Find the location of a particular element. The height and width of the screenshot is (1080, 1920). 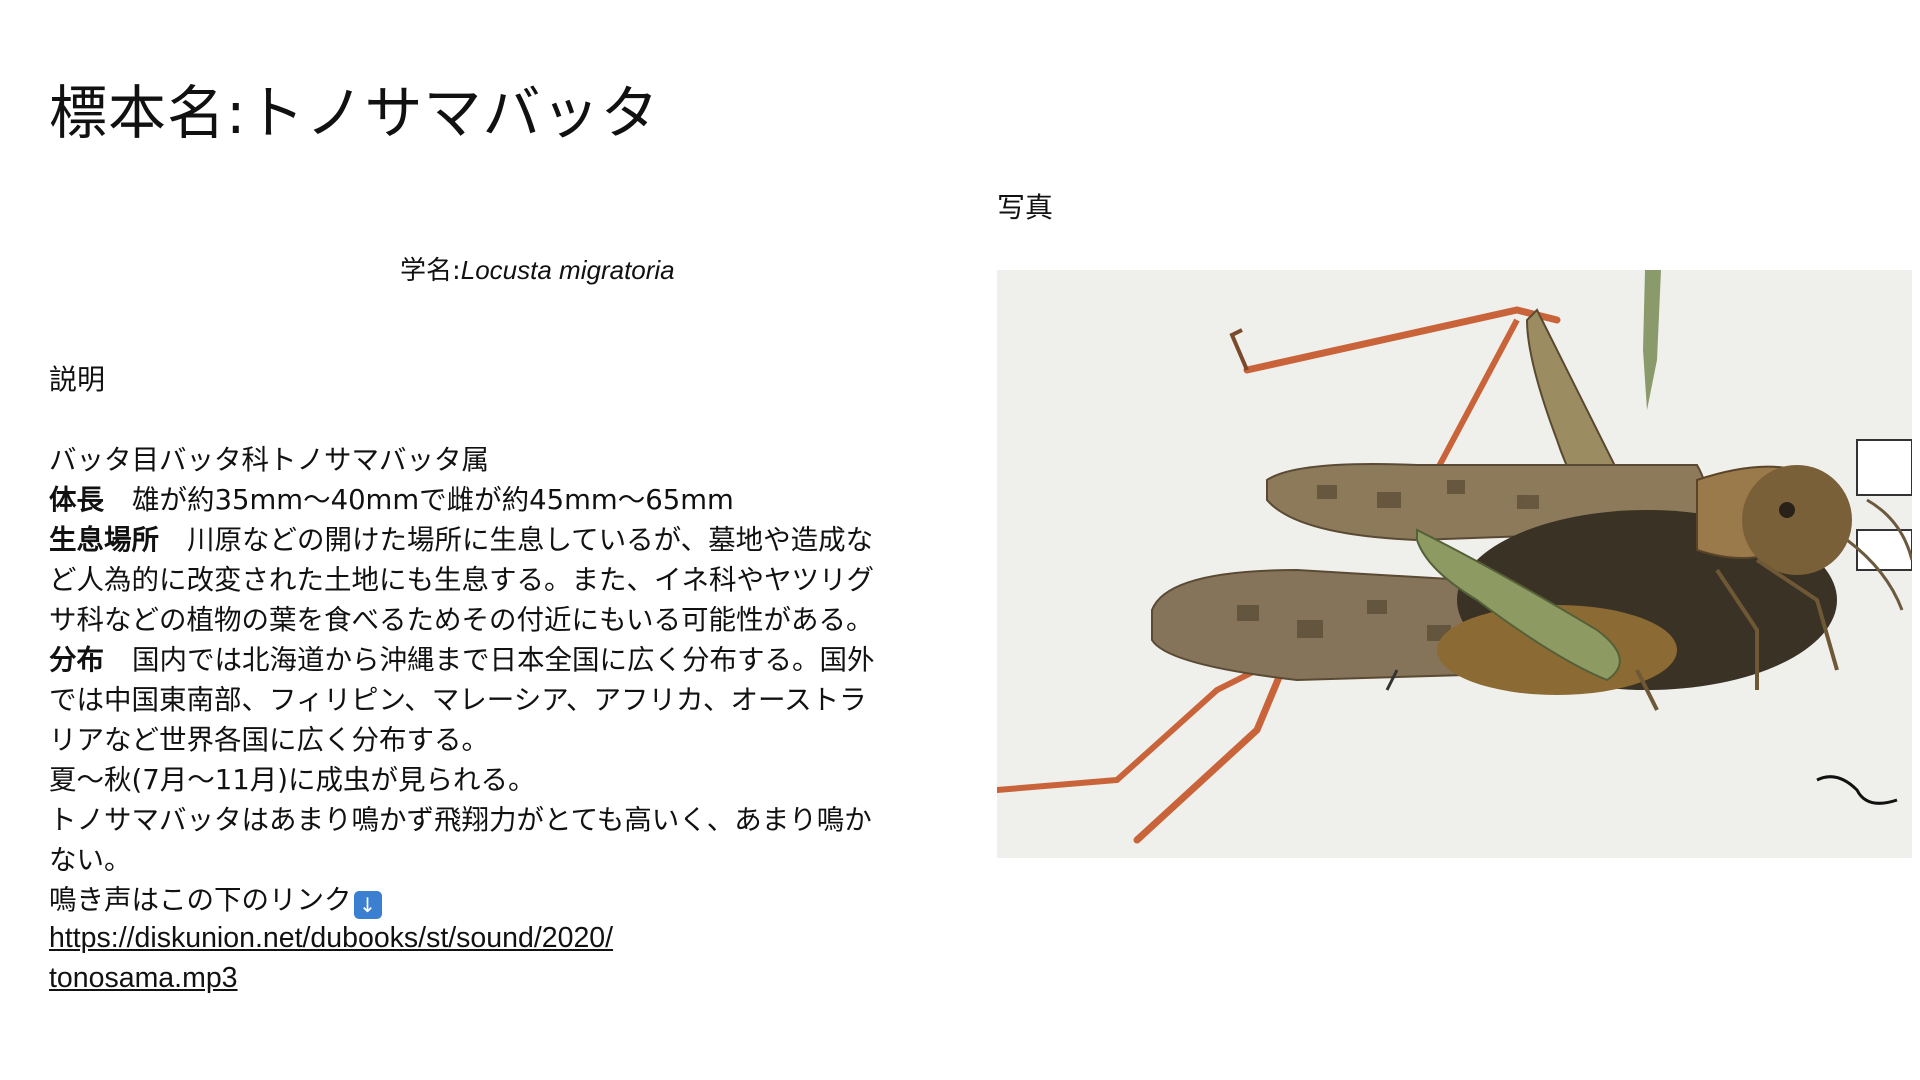

distribution-label: 分布 is located at coordinates (76, 660).